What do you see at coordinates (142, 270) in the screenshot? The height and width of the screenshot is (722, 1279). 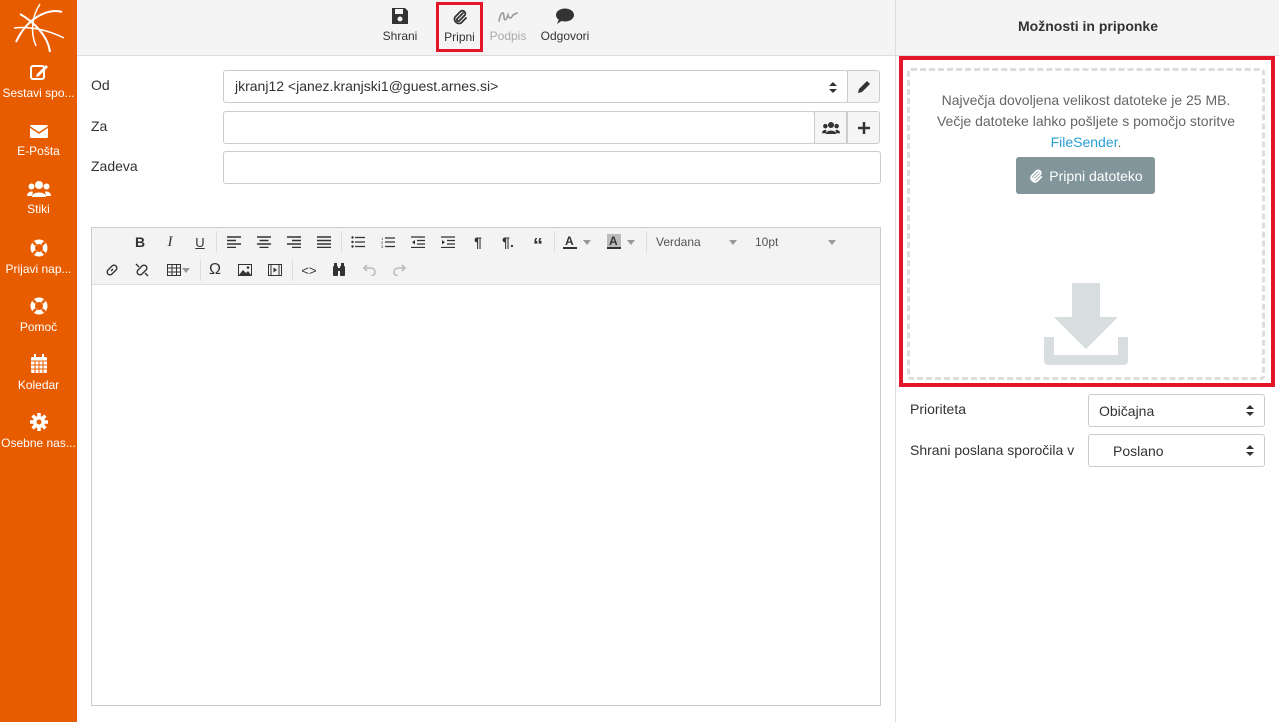 I see `unlink-icon` at bounding box center [142, 270].